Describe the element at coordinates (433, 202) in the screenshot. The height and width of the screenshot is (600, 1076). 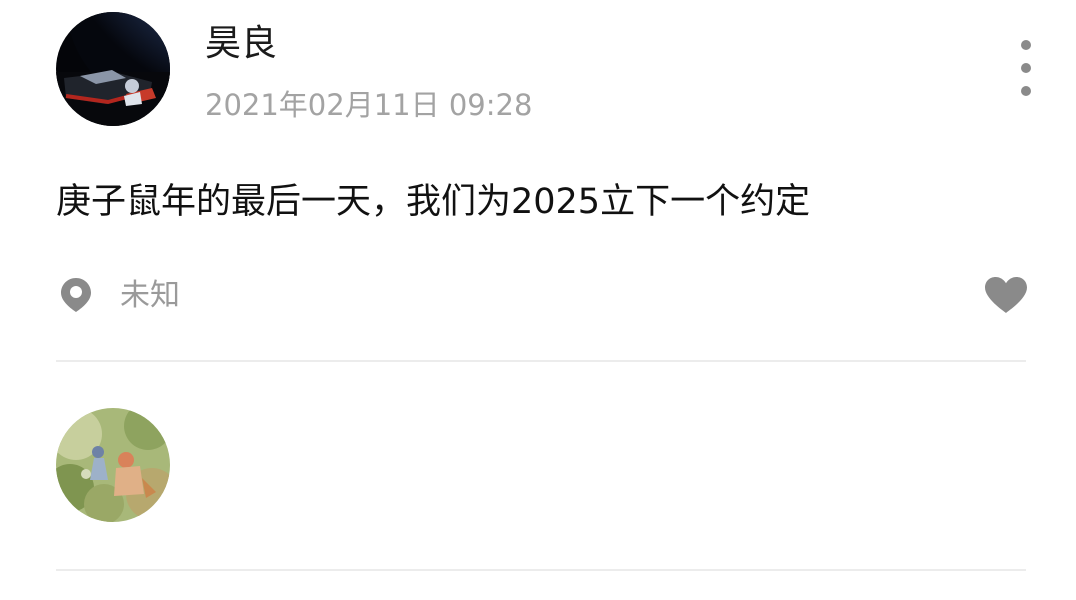
I see `post-content: 庚子鼠年的最后一天，我们为2025立下一个约定` at that location.